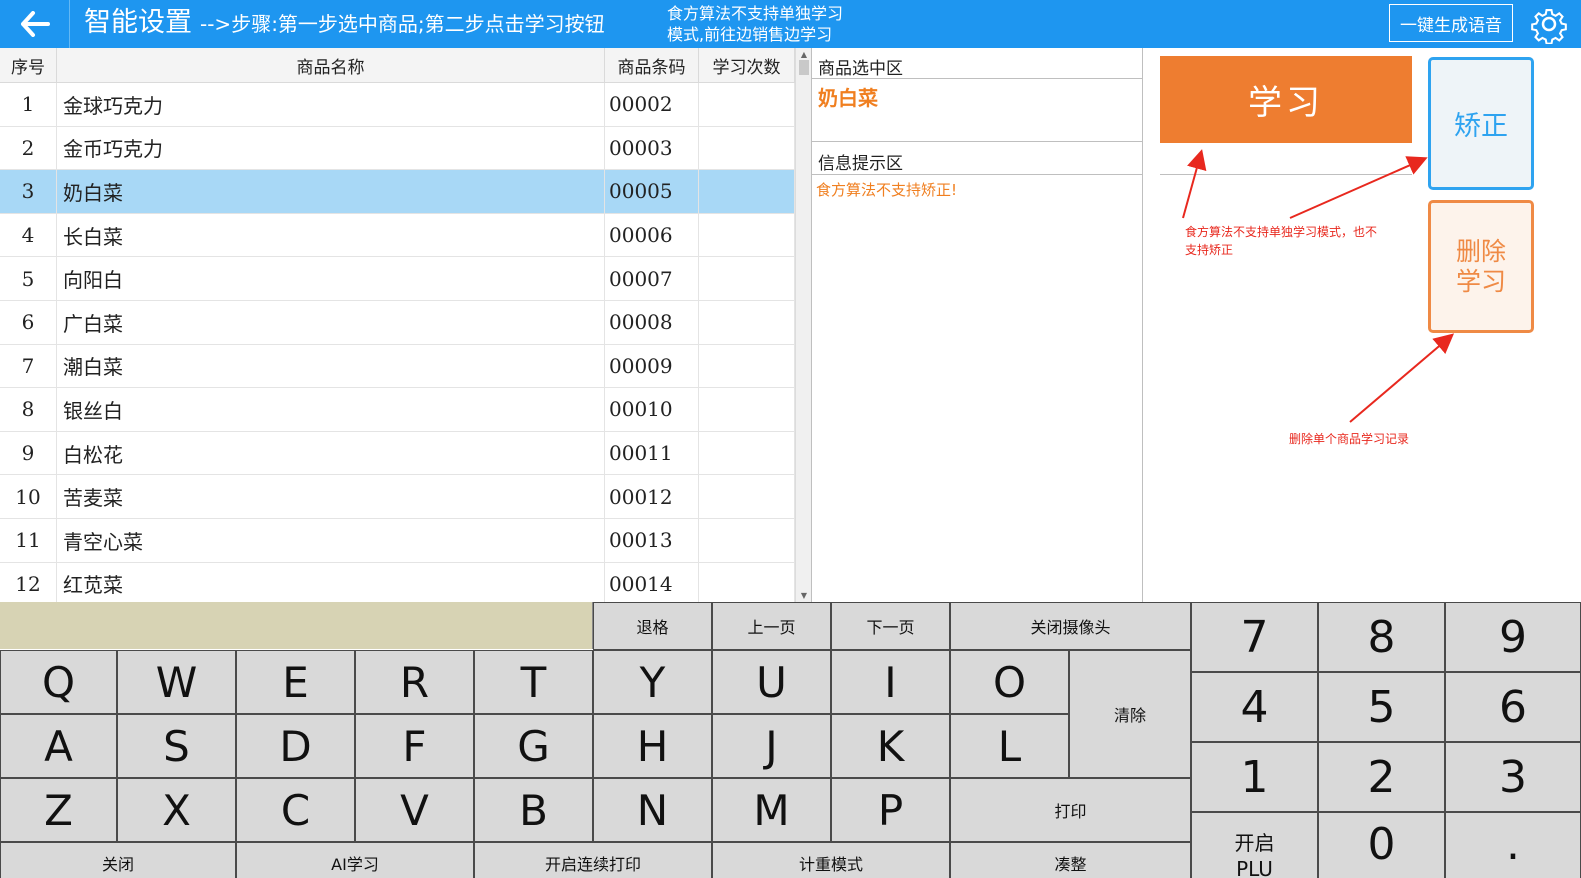  I want to click on header-note-line1: 食方算法不支持单独学习, so click(755, 13).